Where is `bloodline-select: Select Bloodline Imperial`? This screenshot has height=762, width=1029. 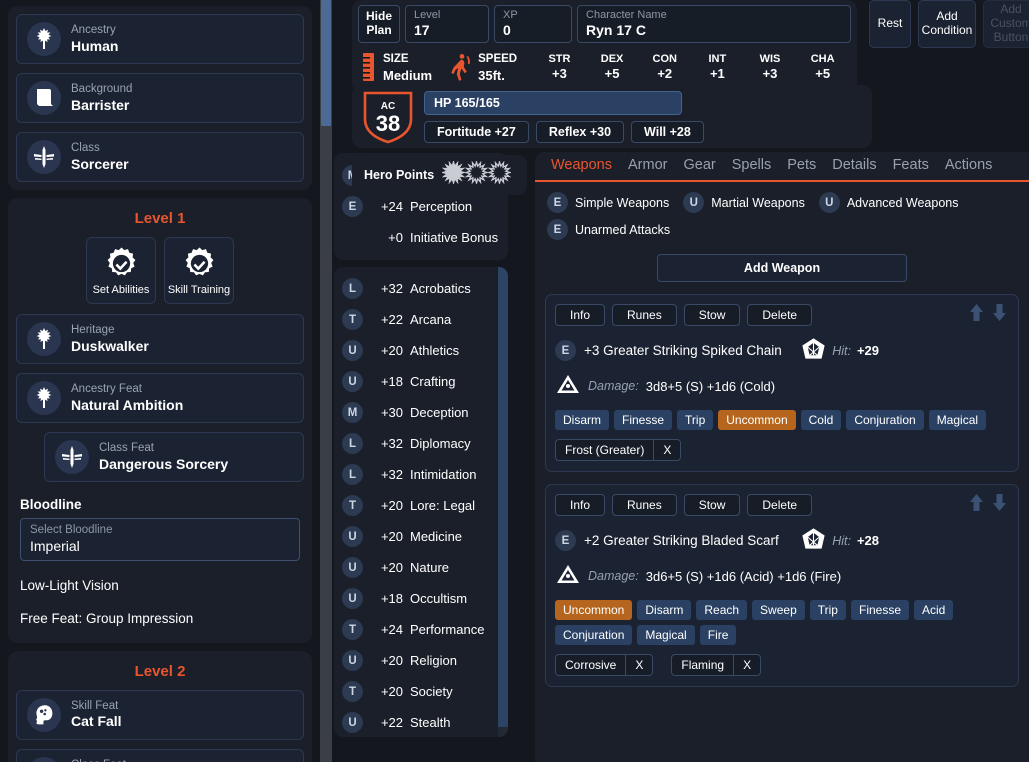
bloodline-select: Select Bloodline Imperial is located at coordinates (160, 539).